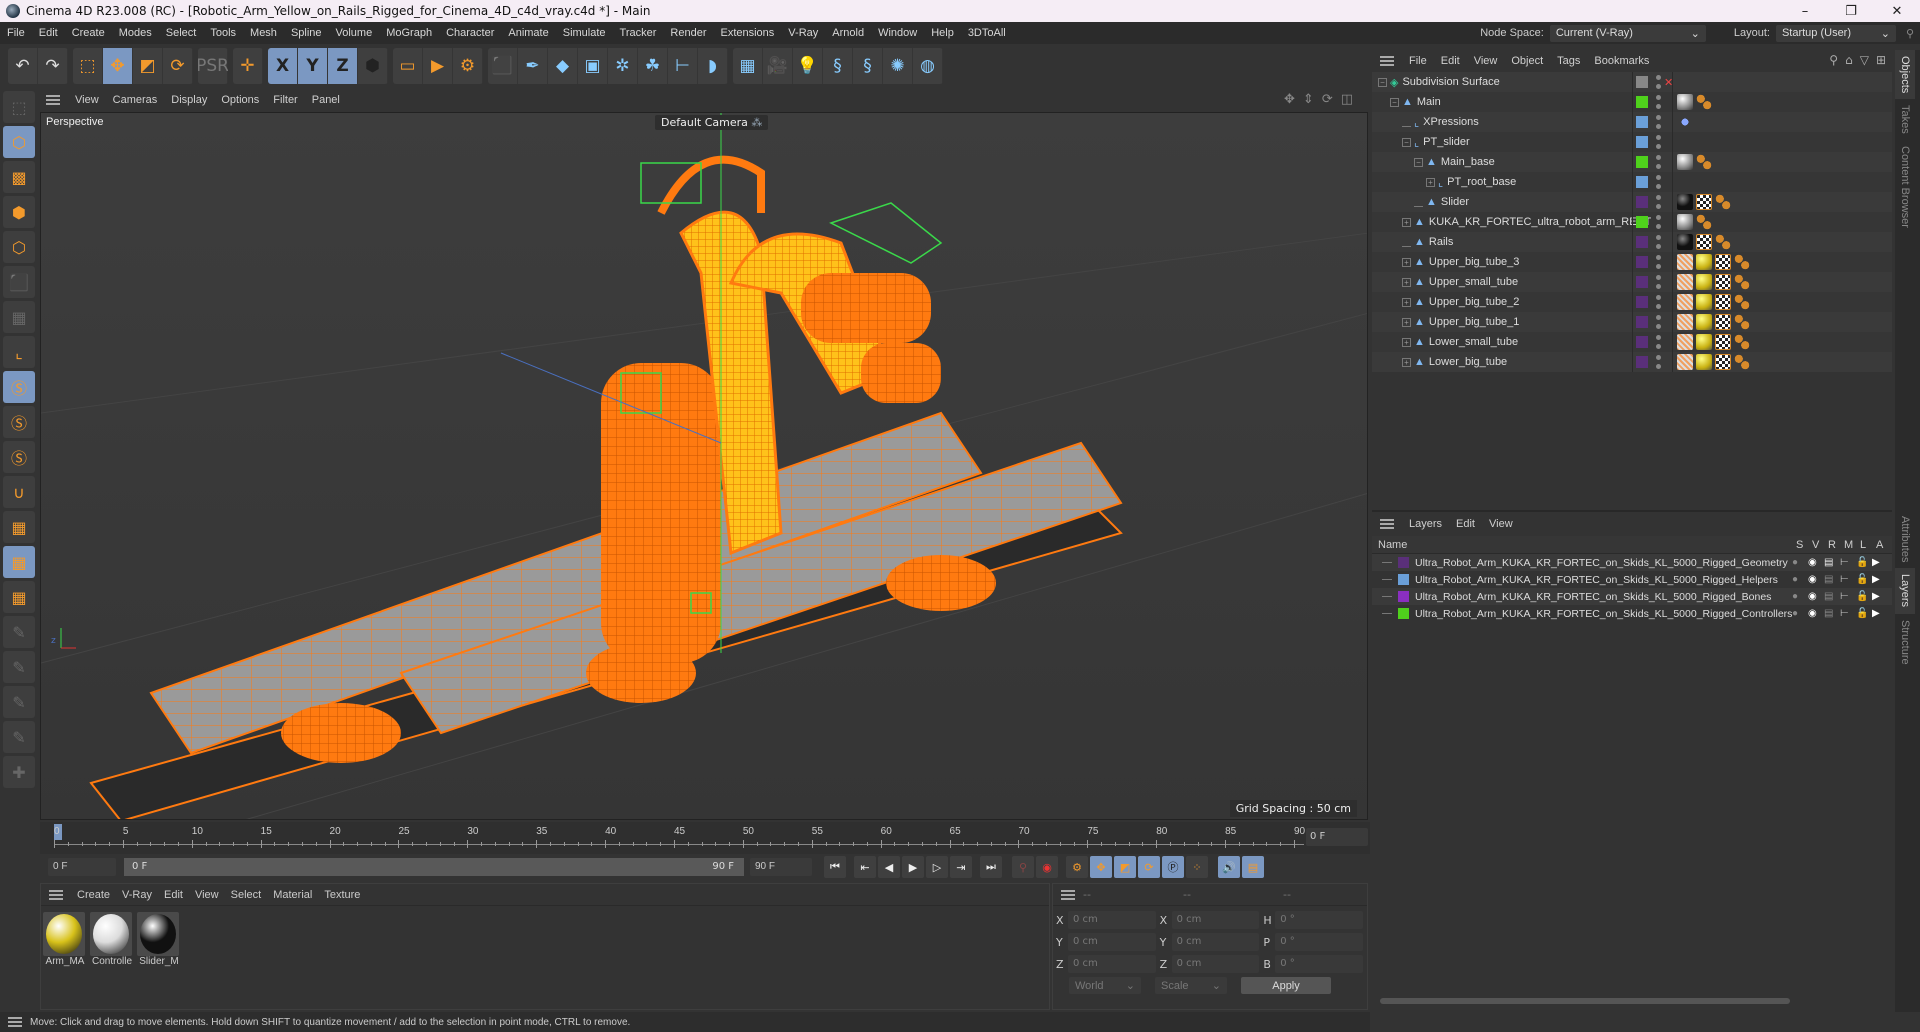 Image resolution: width=1920 pixels, height=1032 pixels. I want to click on z-axis-lock-button: Z, so click(343, 66).